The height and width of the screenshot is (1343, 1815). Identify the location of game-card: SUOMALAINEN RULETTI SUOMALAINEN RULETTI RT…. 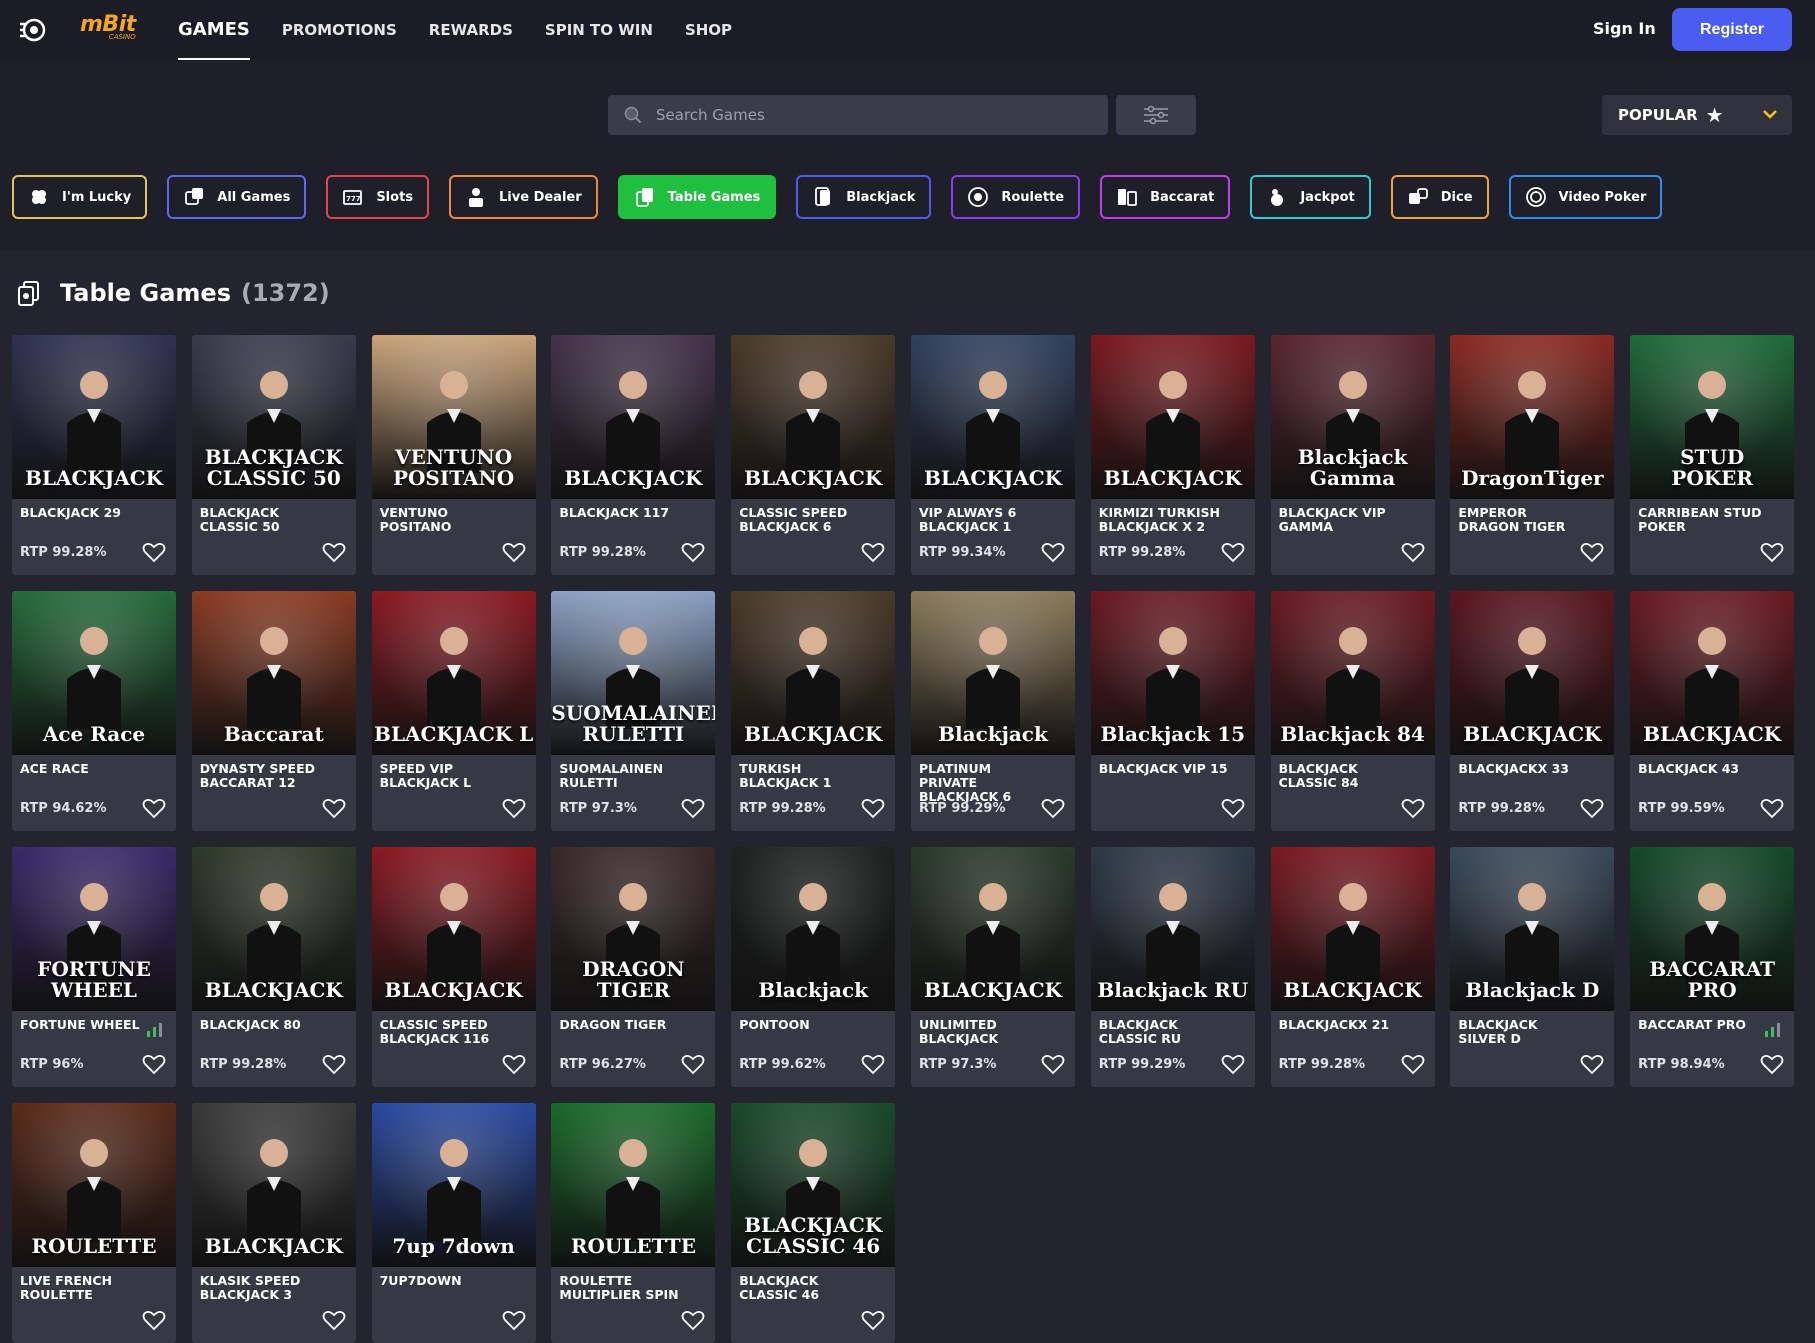
(633, 711).